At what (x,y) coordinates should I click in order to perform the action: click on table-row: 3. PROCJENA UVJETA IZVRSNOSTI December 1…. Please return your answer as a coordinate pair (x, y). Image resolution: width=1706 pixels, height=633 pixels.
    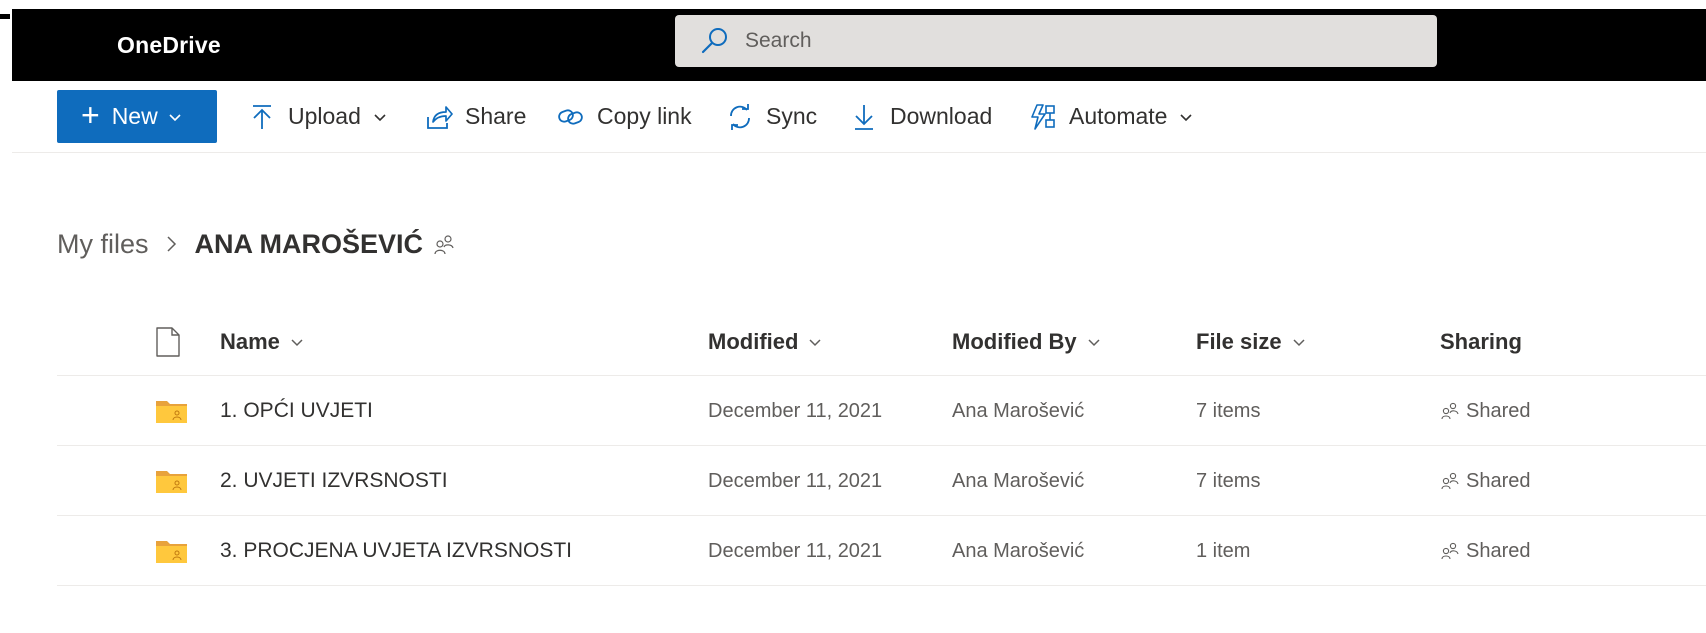
    Looking at the image, I should click on (881, 551).